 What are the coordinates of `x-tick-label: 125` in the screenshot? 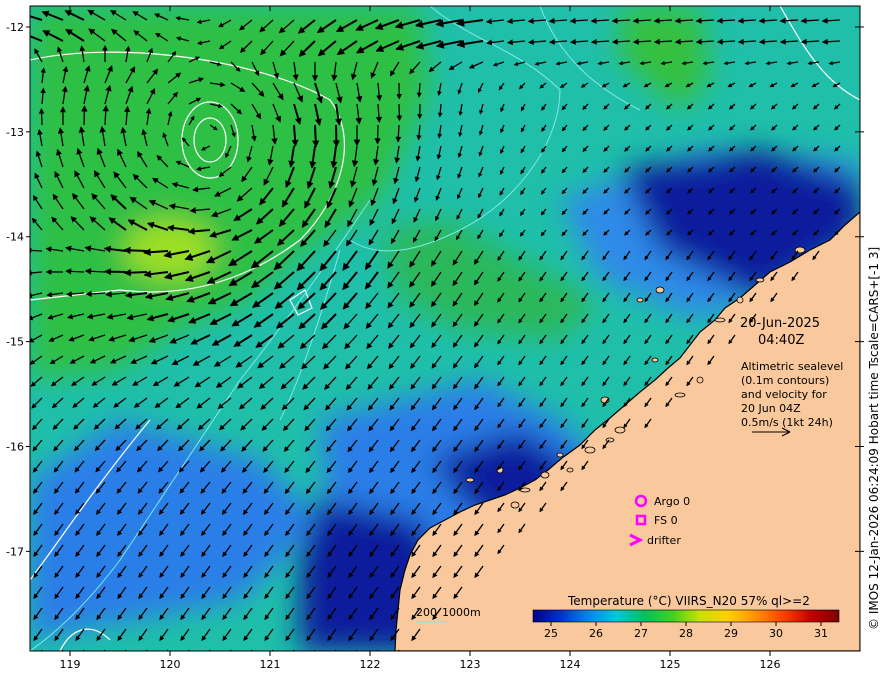 It's located at (670, 664).